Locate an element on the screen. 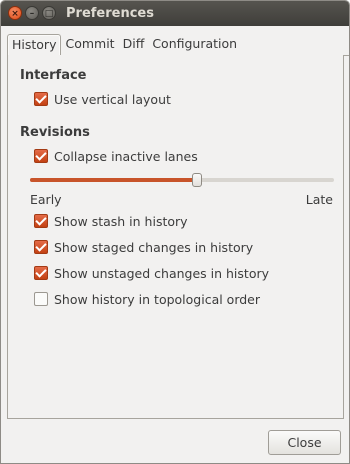 The height and width of the screenshot is (464, 350). interface-heading: Interface is located at coordinates (53, 75).